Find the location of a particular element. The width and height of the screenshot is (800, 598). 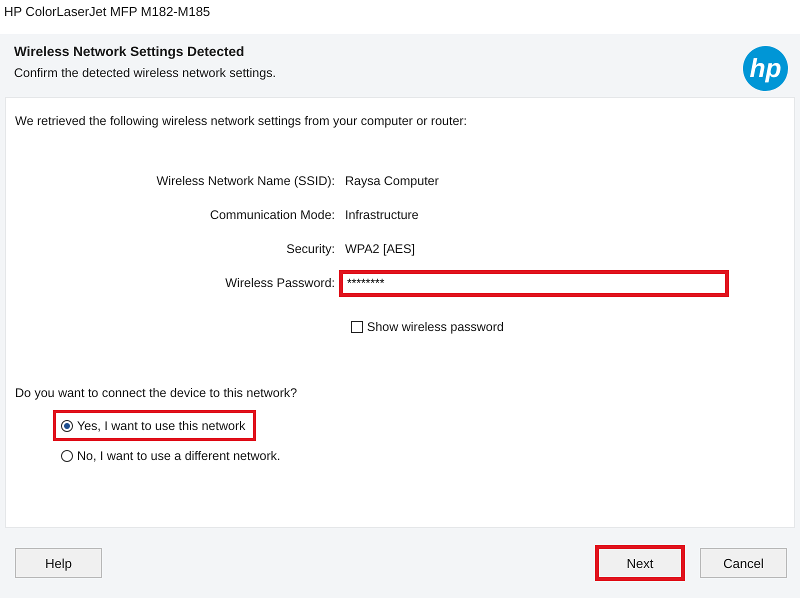

intro-text: We retrieved the following wireless network settings from your computer or router: is located at coordinates (241, 121).